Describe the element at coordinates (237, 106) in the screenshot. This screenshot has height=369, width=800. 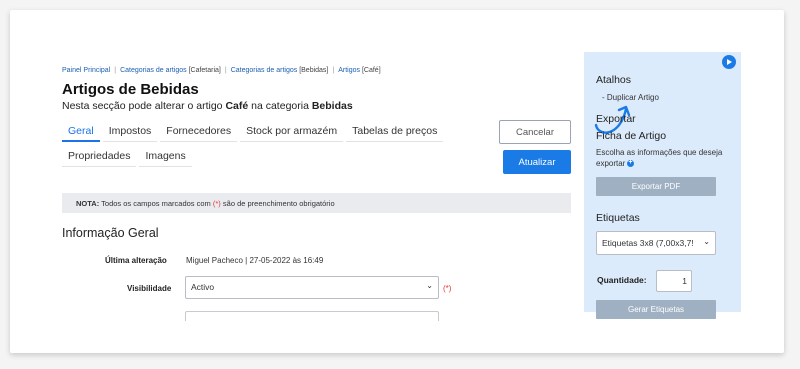
I see `subtitle-item: Café` at that location.